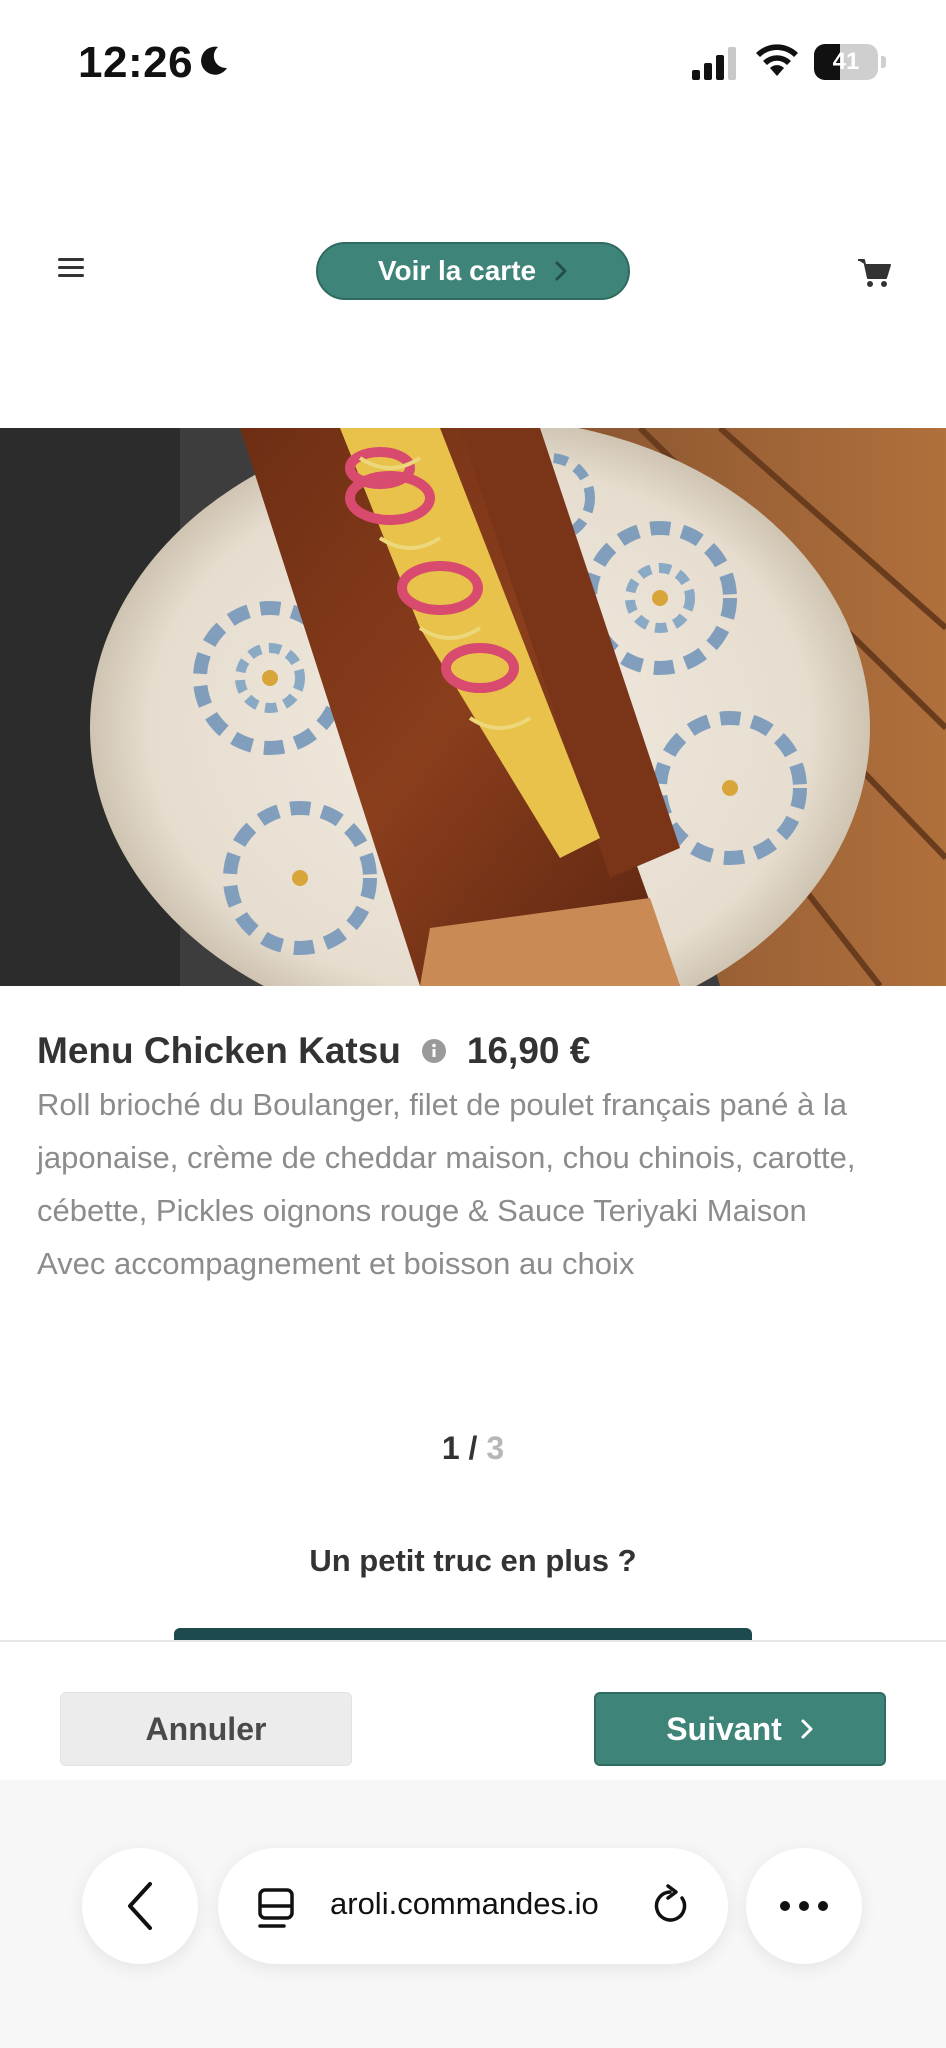  I want to click on action-bar: Annuler Suivant, so click(473, 1710).